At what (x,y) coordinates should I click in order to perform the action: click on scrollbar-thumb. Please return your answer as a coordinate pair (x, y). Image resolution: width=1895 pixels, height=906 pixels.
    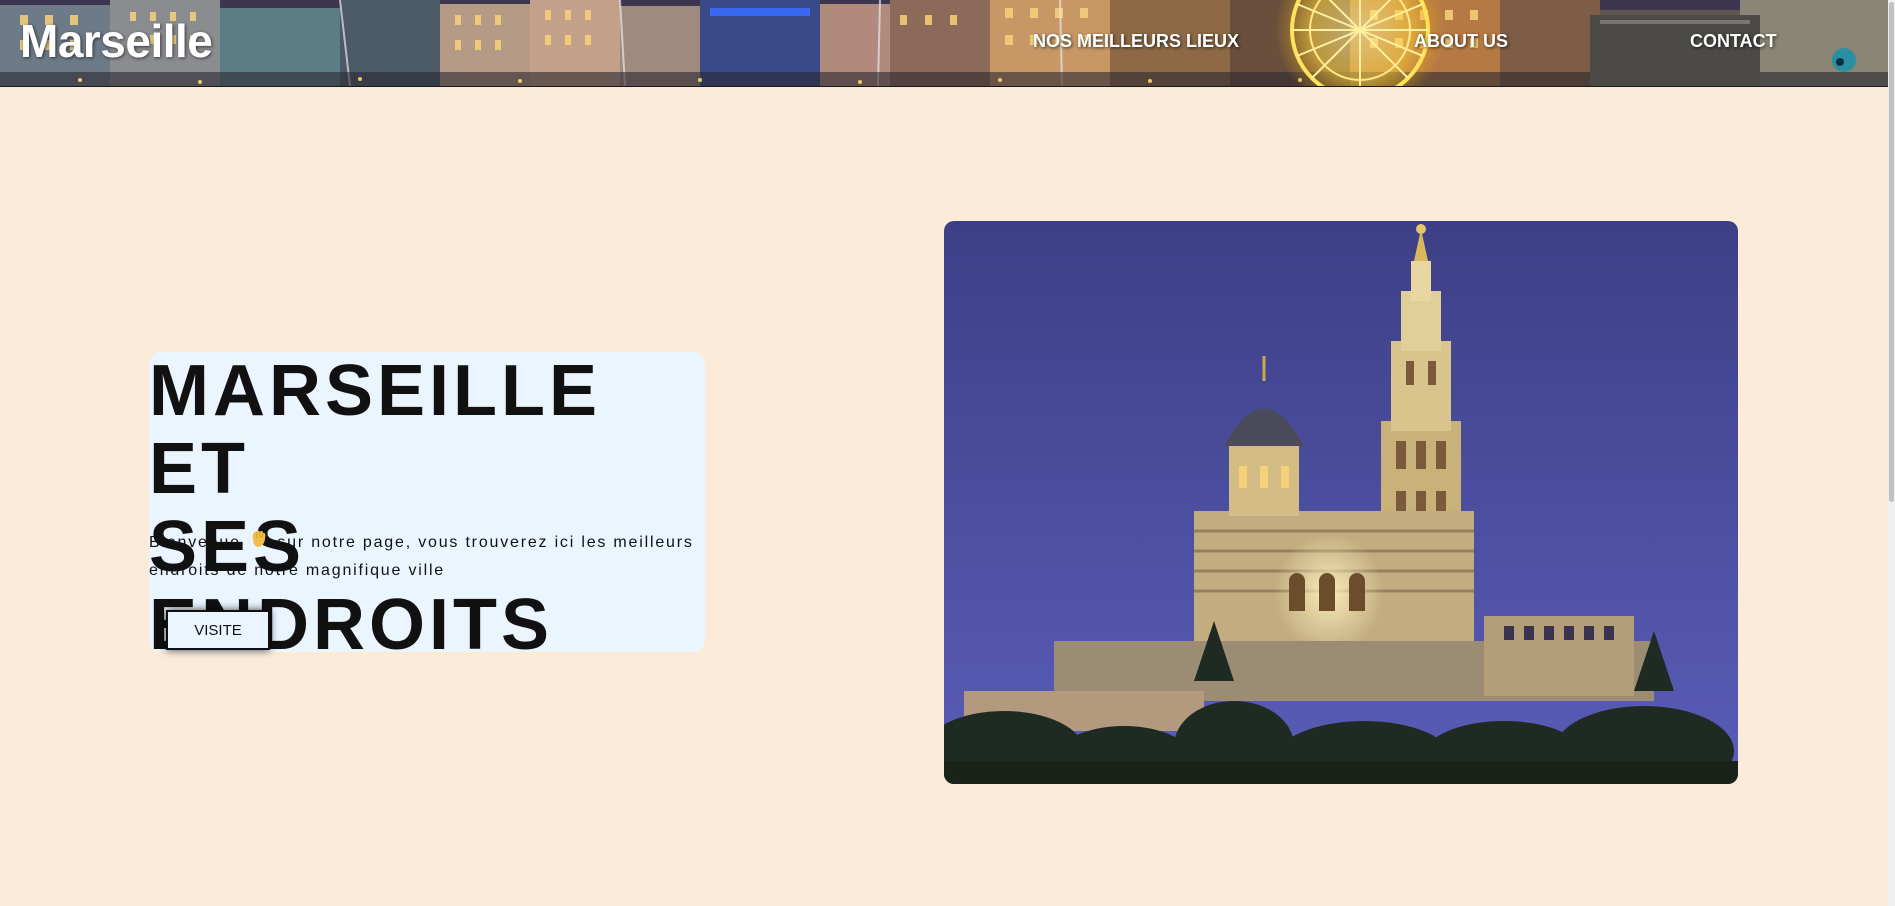
    Looking at the image, I should click on (1891, 252).